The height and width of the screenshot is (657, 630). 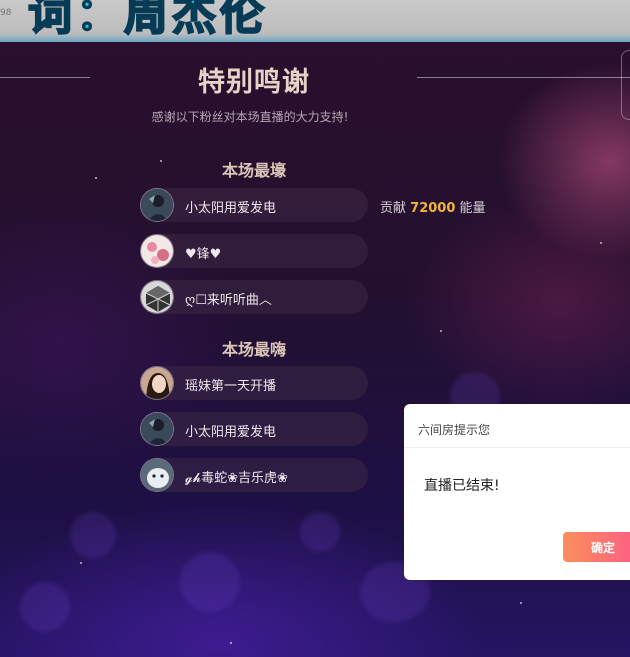 I want to click on avatar-white-animal, so click(x=157, y=475).